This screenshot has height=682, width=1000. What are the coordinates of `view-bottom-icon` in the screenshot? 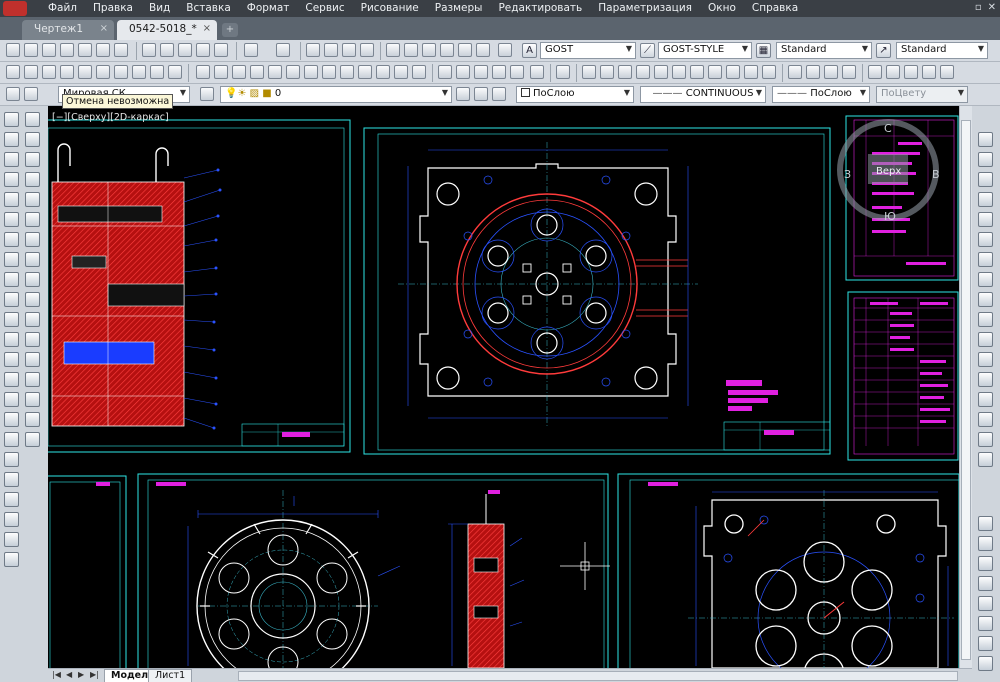 It's located at (715, 72).